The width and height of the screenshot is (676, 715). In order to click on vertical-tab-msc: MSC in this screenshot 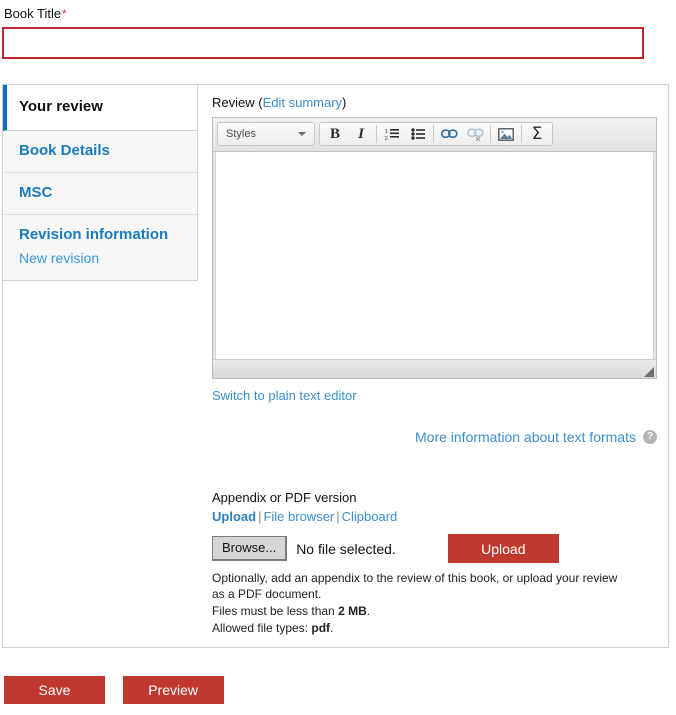, I will do `click(100, 194)`.